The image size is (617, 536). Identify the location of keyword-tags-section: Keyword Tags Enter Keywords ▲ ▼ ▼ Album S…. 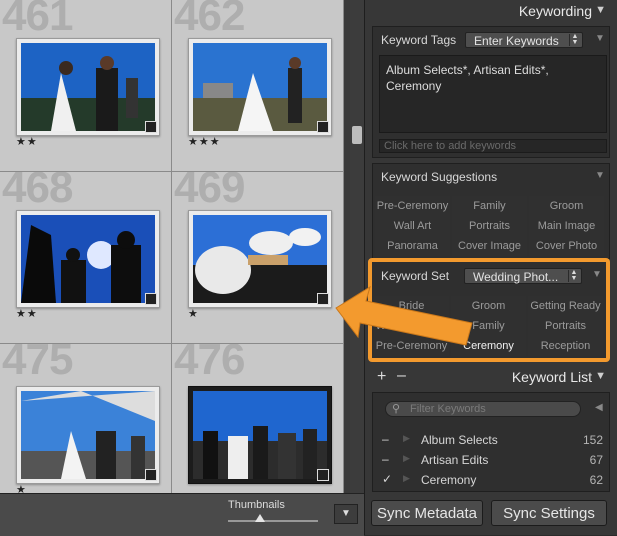
(491, 92).